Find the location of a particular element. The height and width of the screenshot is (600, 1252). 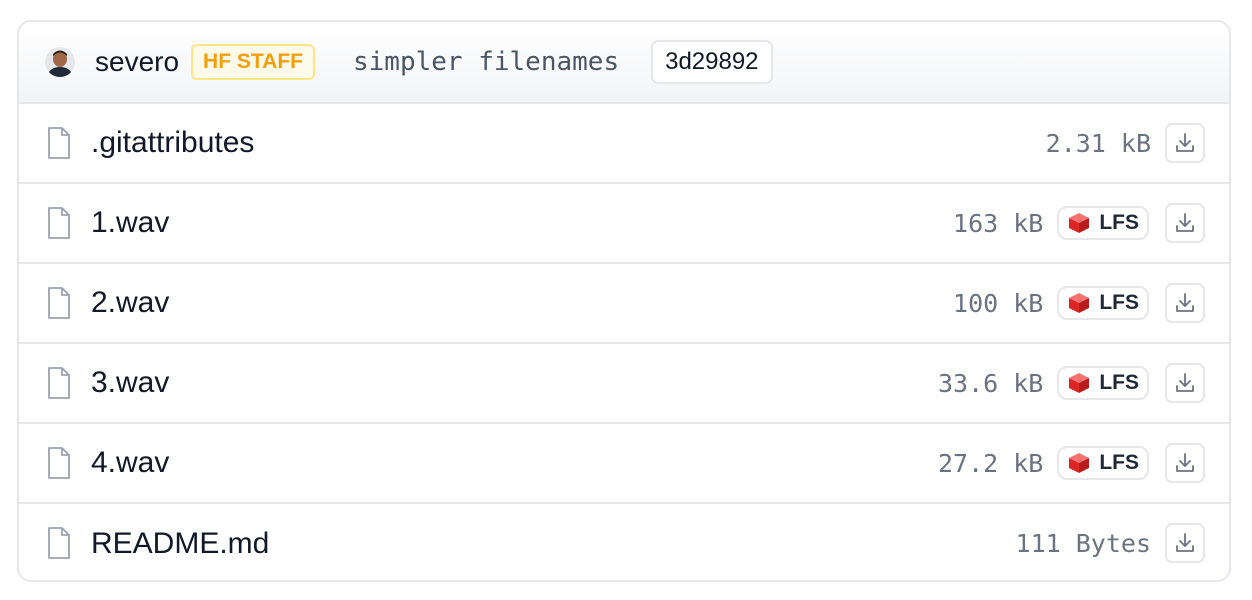

file-row: .gitattributes 2.31 kB is located at coordinates (624, 144).